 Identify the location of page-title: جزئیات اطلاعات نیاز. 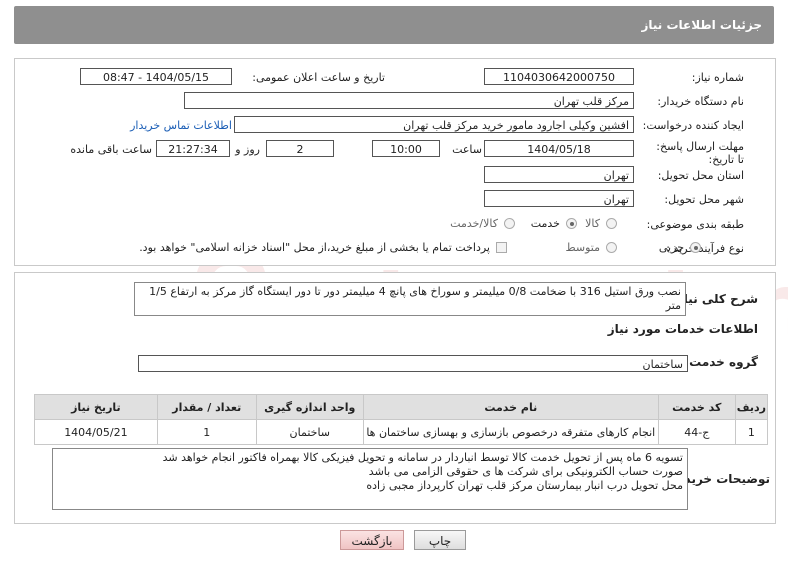
(701, 25).